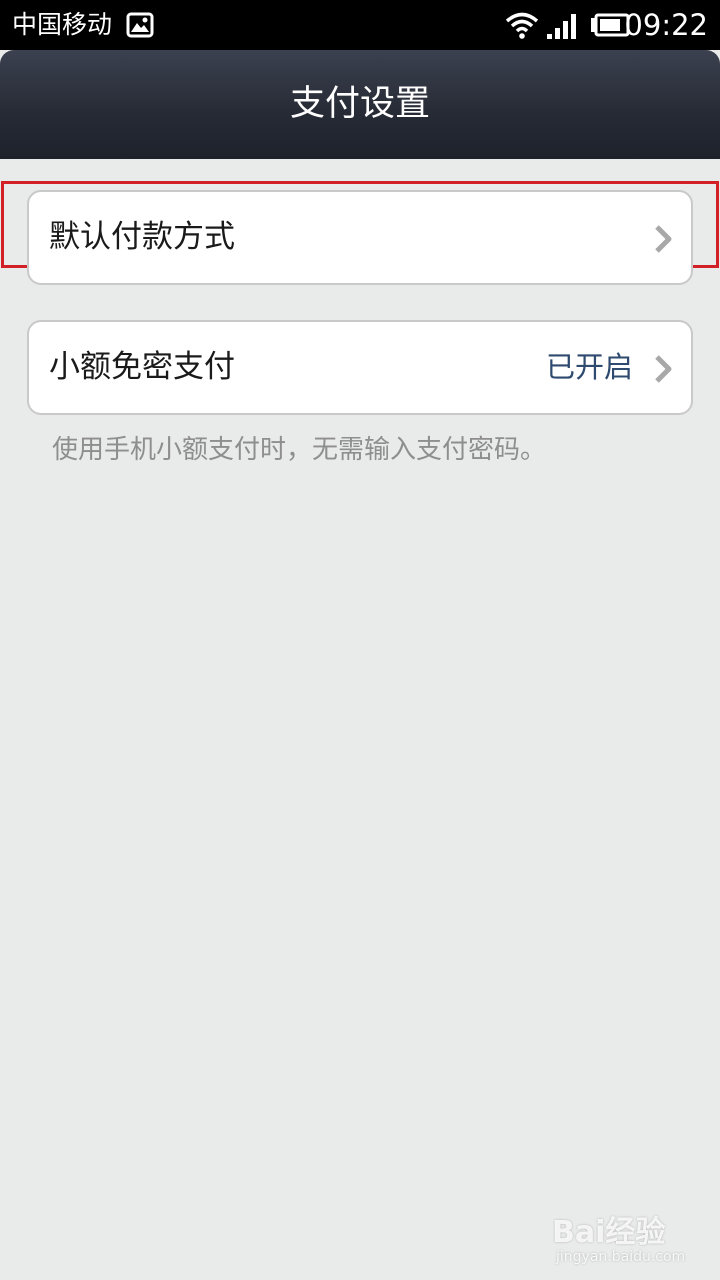 This screenshot has height=1280, width=720. Describe the element at coordinates (360, 367) in the screenshot. I see `setting-item-small-amount-payment: 小额免密支付 已开启` at that location.